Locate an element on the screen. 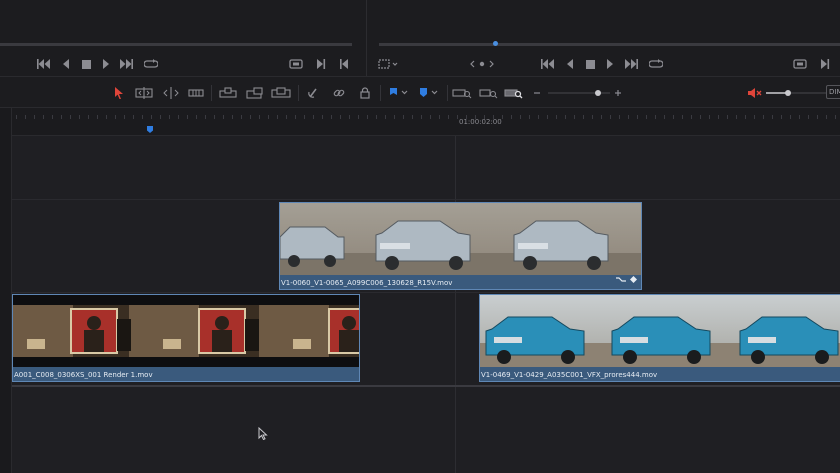  marker-icon is located at coordinates (429, 93).